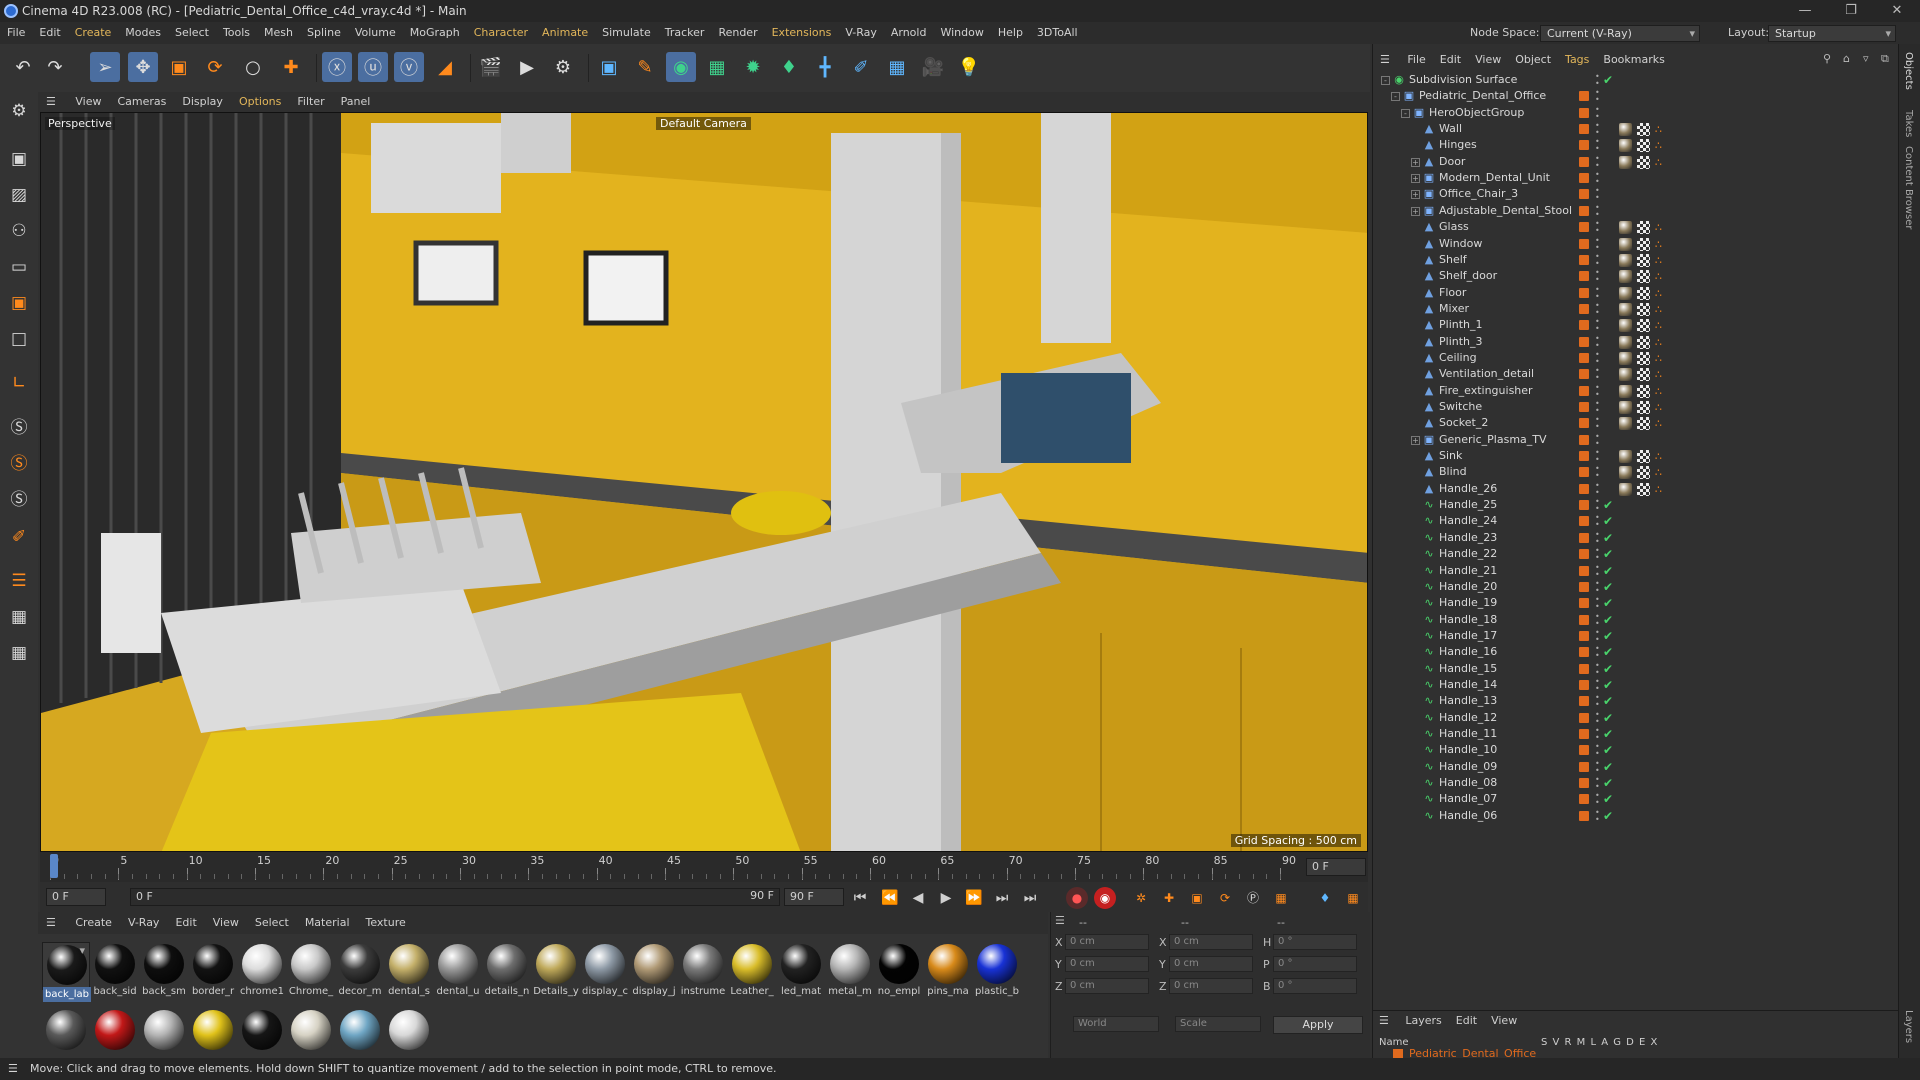 This screenshot has height=1080, width=1920. I want to click on coordinates-menu-icon: ☰, so click(1060, 920).